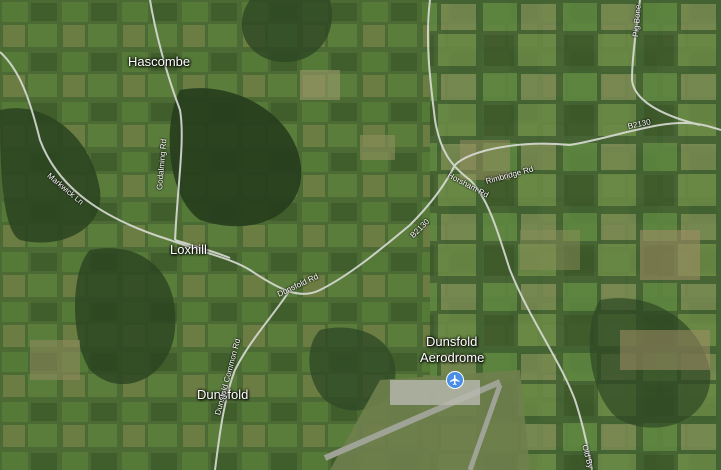 The width and height of the screenshot is (721, 470). What do you see at coordinates (452, 341) in the screenshot?
I see `place-label-aerodrome-line1: Dunsfold` at bounding box center [452, 341].